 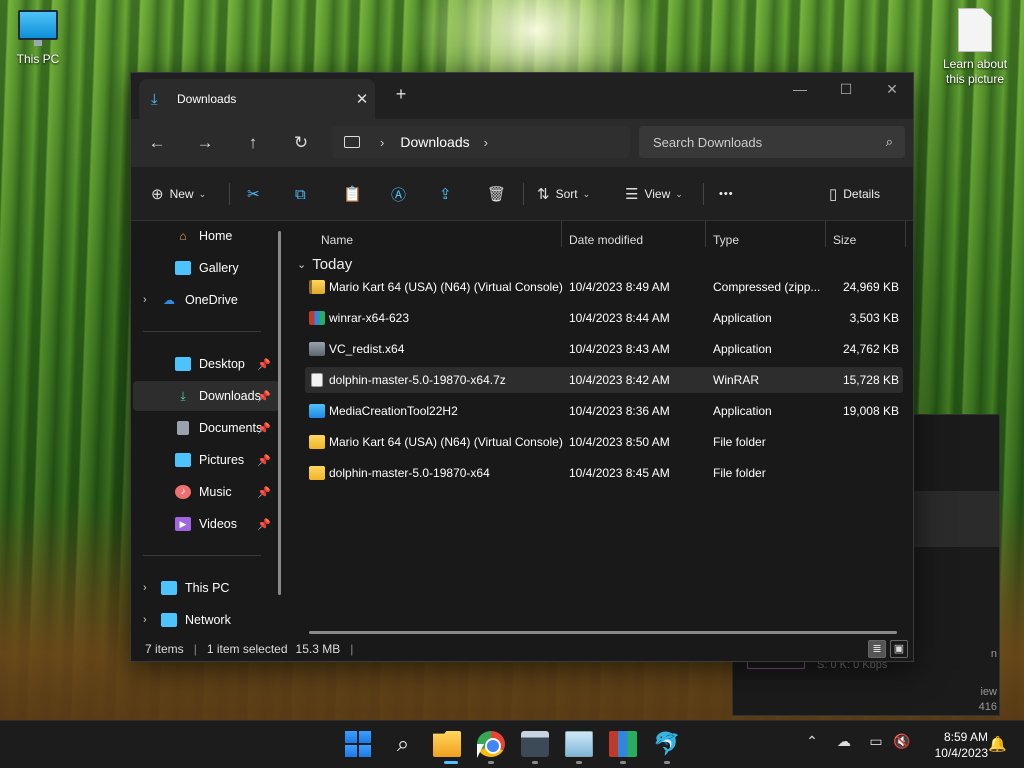 What do you see at coordinates (164, 649) in the screenshot?
I see `item-count: 7 items` at bounding box center [164, 649].